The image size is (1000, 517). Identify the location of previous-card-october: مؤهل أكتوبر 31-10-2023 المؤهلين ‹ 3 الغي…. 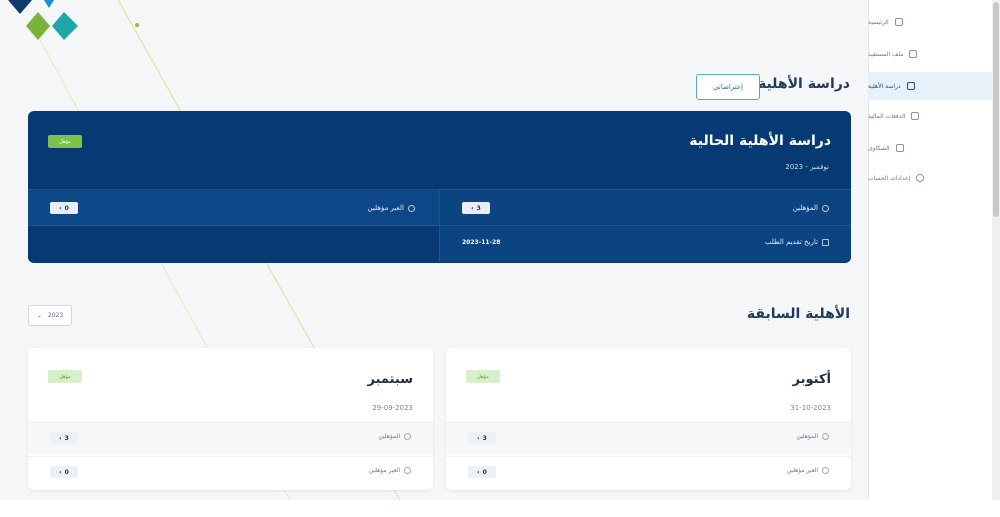
(648, 419).